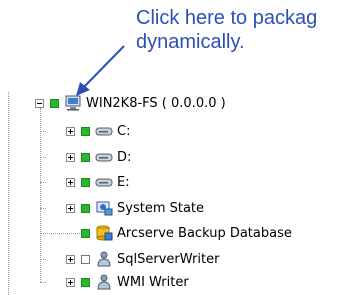 This screenshot has width=354, height=295. I want to click on tree-node-label: System State, so click(161, 208).